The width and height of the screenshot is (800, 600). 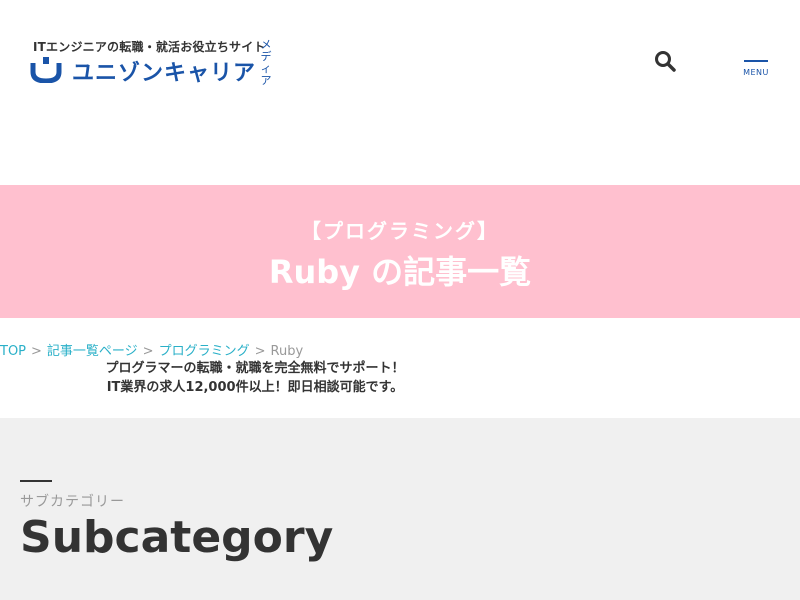 What do you see at coordinates (177, 537) in the screenshot?
I see `section-heading: Subcategory` at bounding box center [177, 537].